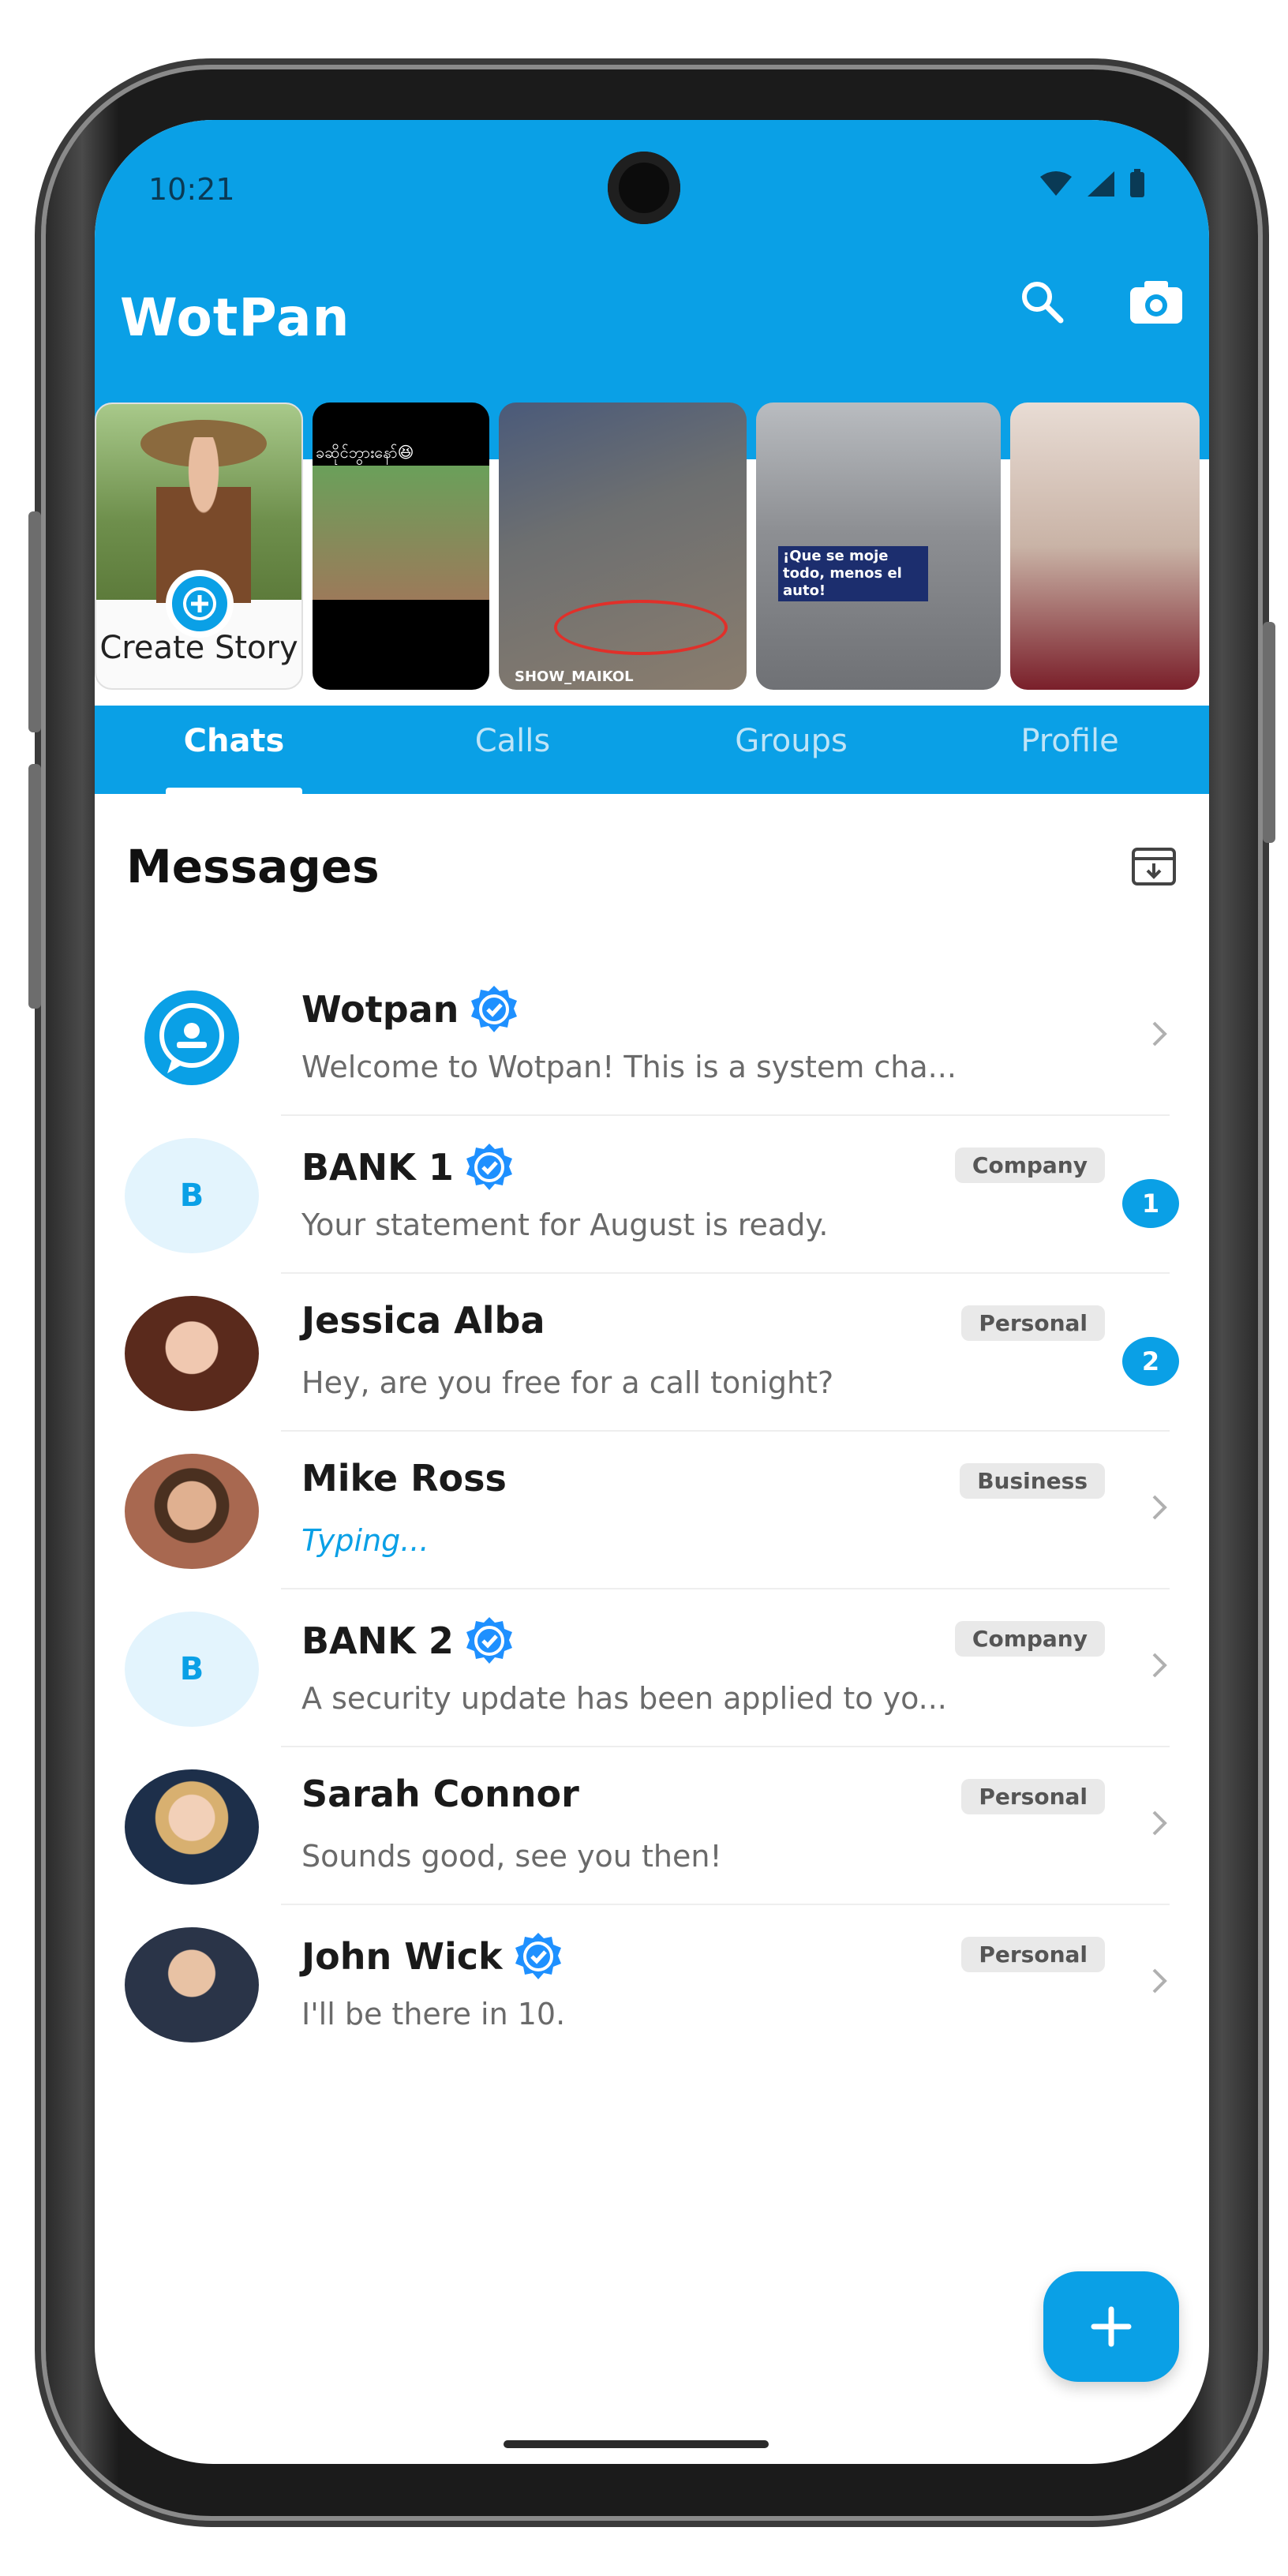 This screenshot has height=2576, width=1288. I want to click on tab-calls: Calls, so click(512, 750).